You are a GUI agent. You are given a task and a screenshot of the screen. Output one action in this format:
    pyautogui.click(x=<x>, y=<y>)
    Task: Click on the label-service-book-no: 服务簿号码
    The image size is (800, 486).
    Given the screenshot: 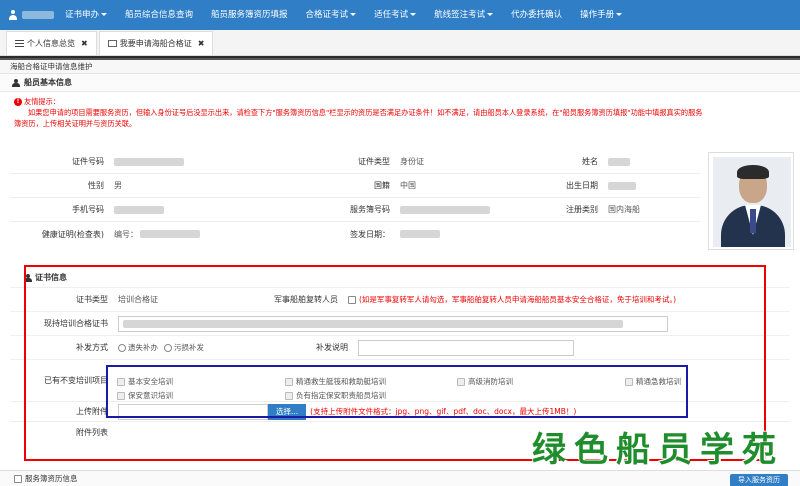 What is the action you would take?
    pyautogui.click(x=370, y=209)
    